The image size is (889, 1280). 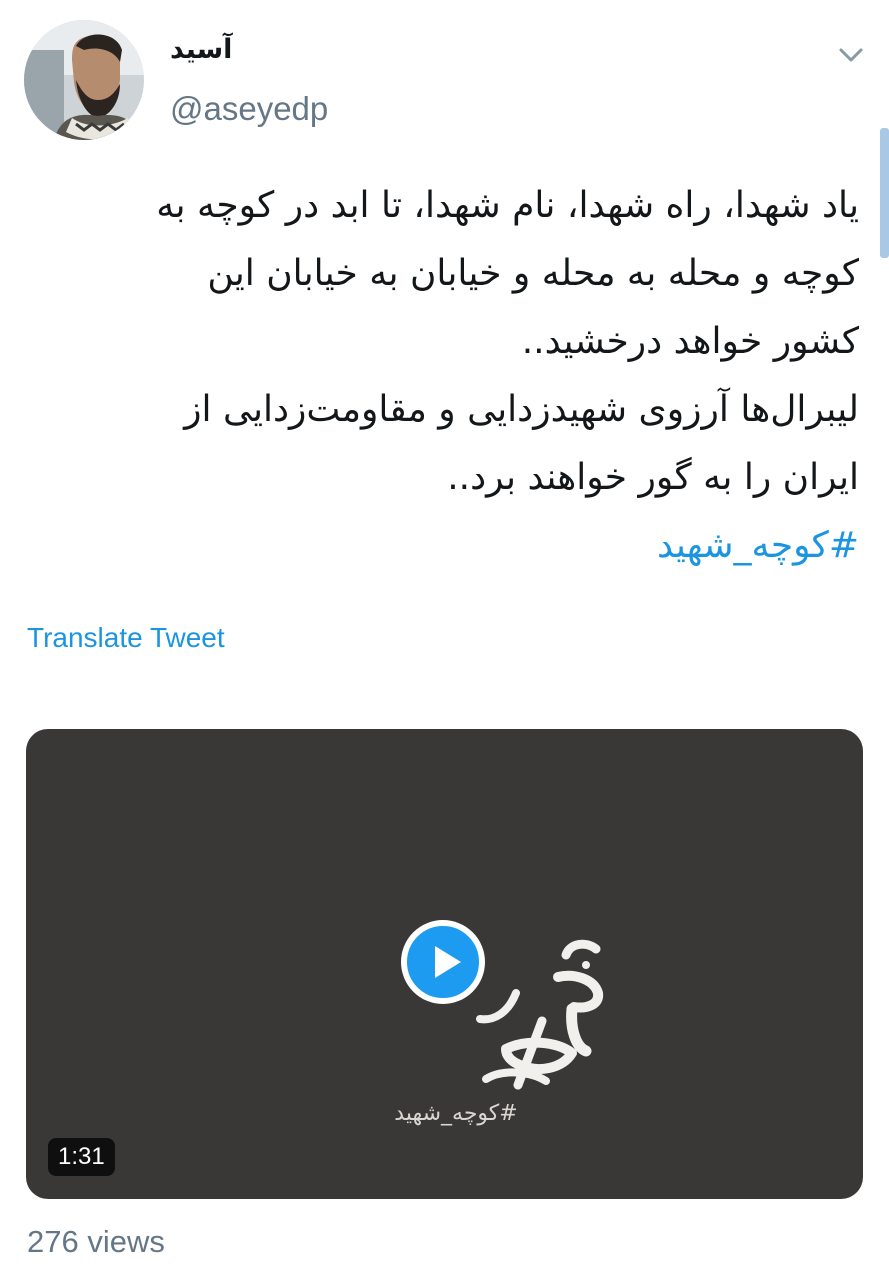 What do you see at coordinates (456, 1113) in the screenshot?
I see `video-overlay-hashtag: #کوچه_شهید` at bounding box center [456, 1113].